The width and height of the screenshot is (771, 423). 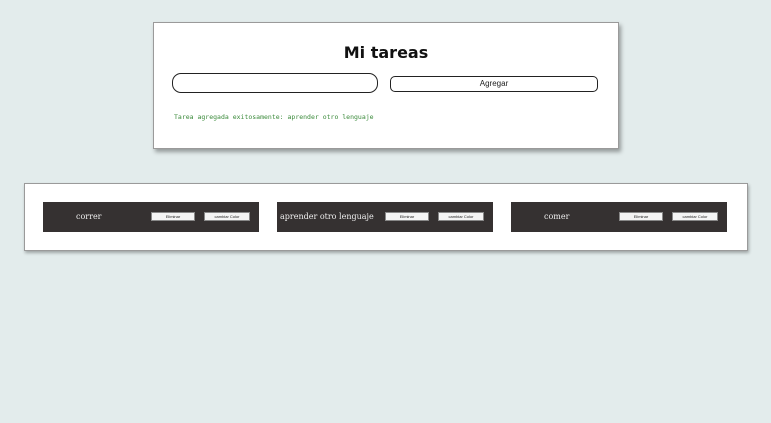 What do you see at coordinates (89, 216) in the screenshot?
I see `task-name: correr` at bounding box center [89, 216].